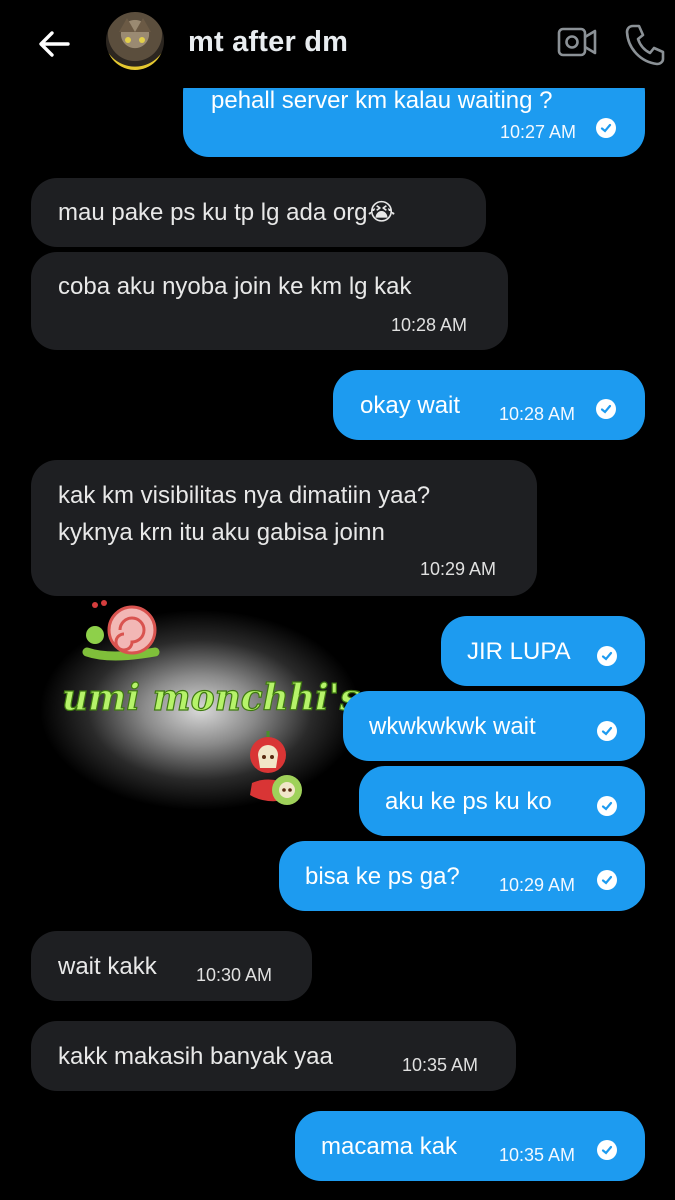 The width and height of the screenshot is (675, 1200). What do you see at coordinates (195, 1056) in the screenshot?
I see `message-text: kakk makasih banyak yaa` at bounding box center [195, 1056].